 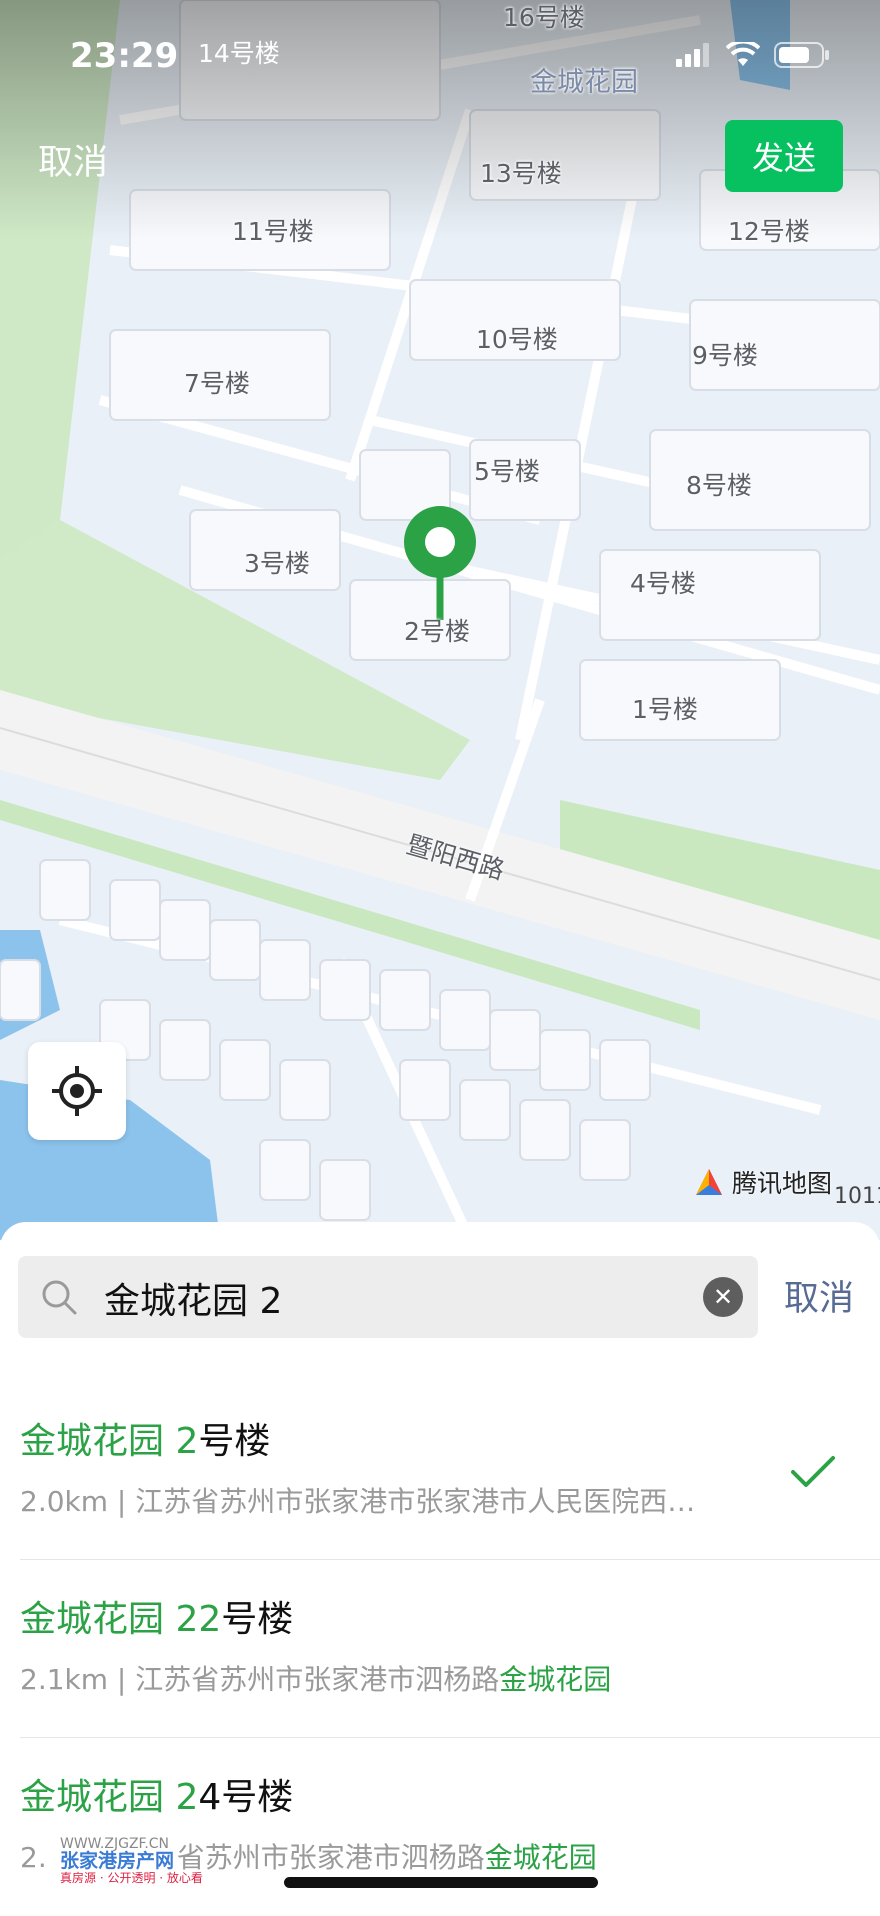 I want to click on search-bar: ✕, so click(x=388, y=1297).